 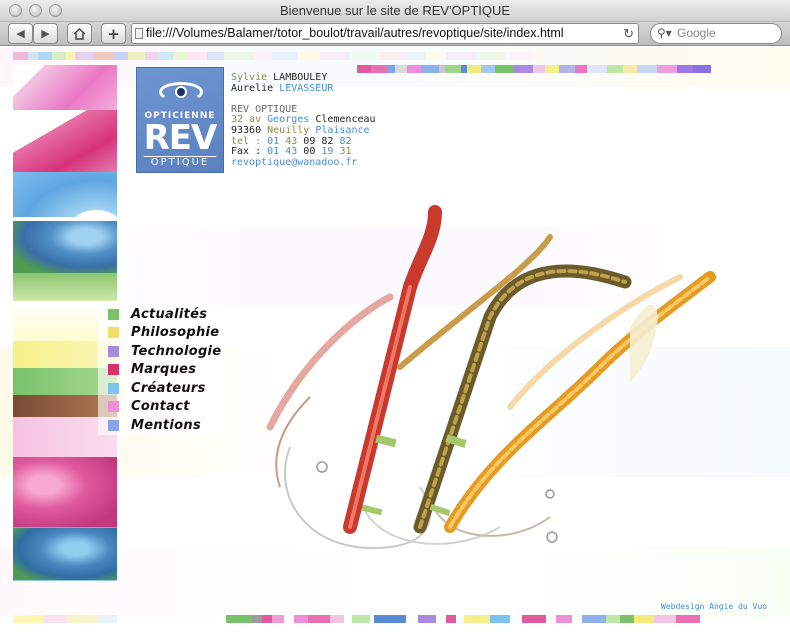 I want to click on header-color-stripe, so click(x=534, y=69).